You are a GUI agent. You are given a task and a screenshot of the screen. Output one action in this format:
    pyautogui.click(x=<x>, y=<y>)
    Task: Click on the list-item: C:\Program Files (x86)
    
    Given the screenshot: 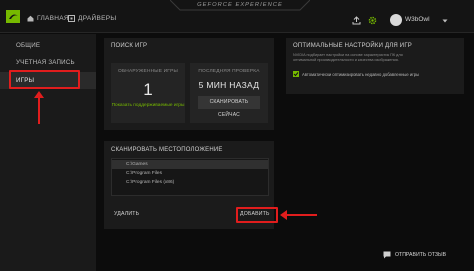 What is the action you would take?
    pyautogui.click(x=190, y=182)
    